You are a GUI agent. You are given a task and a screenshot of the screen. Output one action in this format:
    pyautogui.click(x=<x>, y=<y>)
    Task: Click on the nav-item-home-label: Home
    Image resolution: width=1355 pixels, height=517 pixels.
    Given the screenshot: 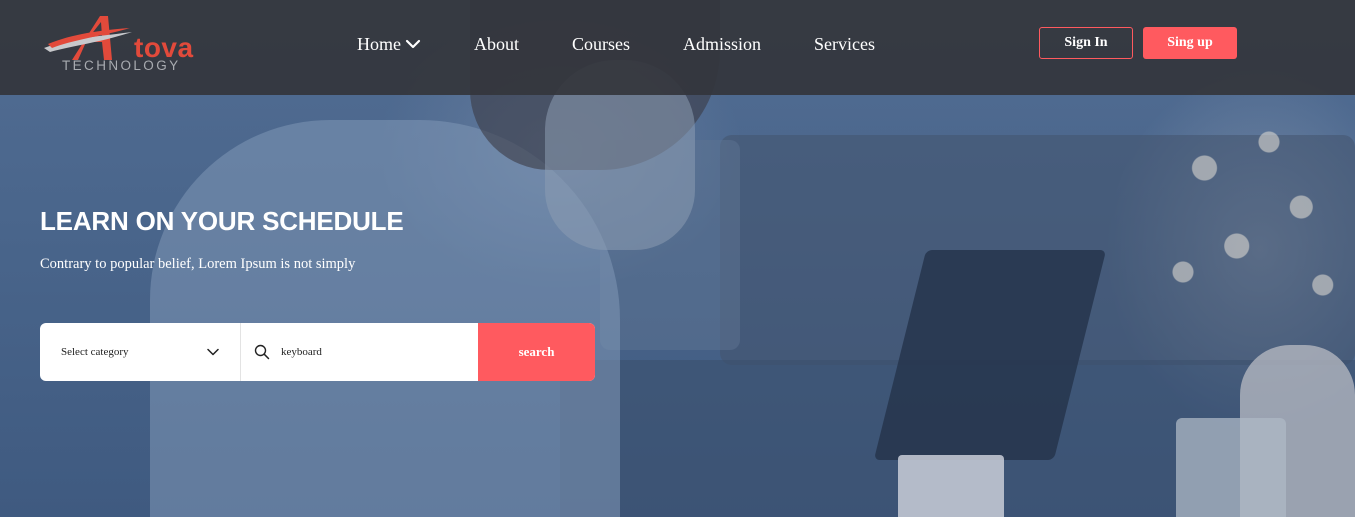 What is the action you would take?
    pyautogui.click(x=379, y=43)
    